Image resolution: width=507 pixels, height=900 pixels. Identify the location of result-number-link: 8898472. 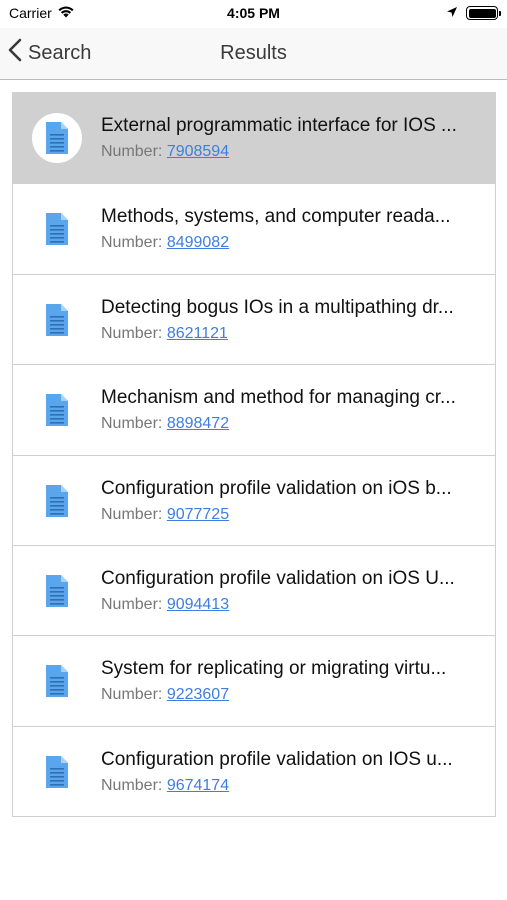
(198, 423).